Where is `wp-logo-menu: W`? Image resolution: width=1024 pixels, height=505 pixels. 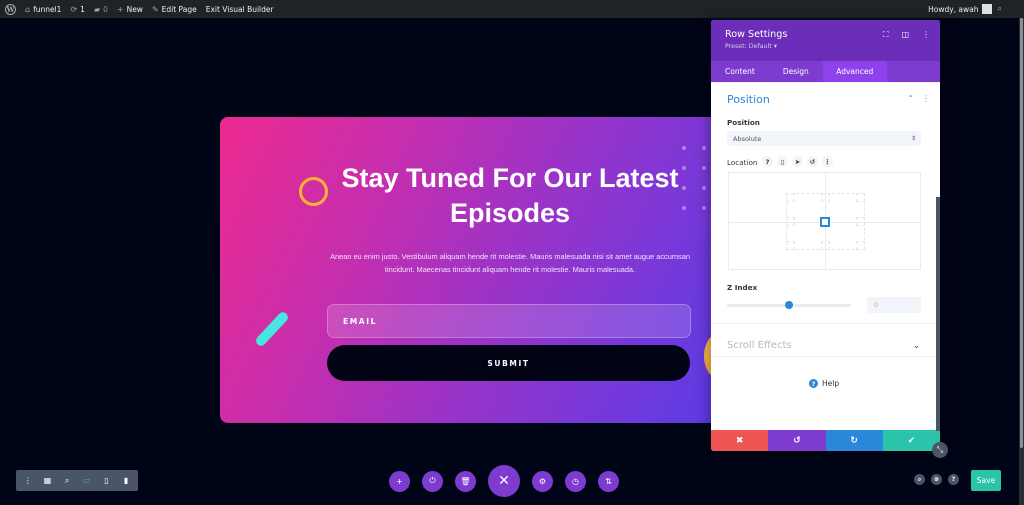 wp-logo-menu: W is located at coordinates (10, 9).